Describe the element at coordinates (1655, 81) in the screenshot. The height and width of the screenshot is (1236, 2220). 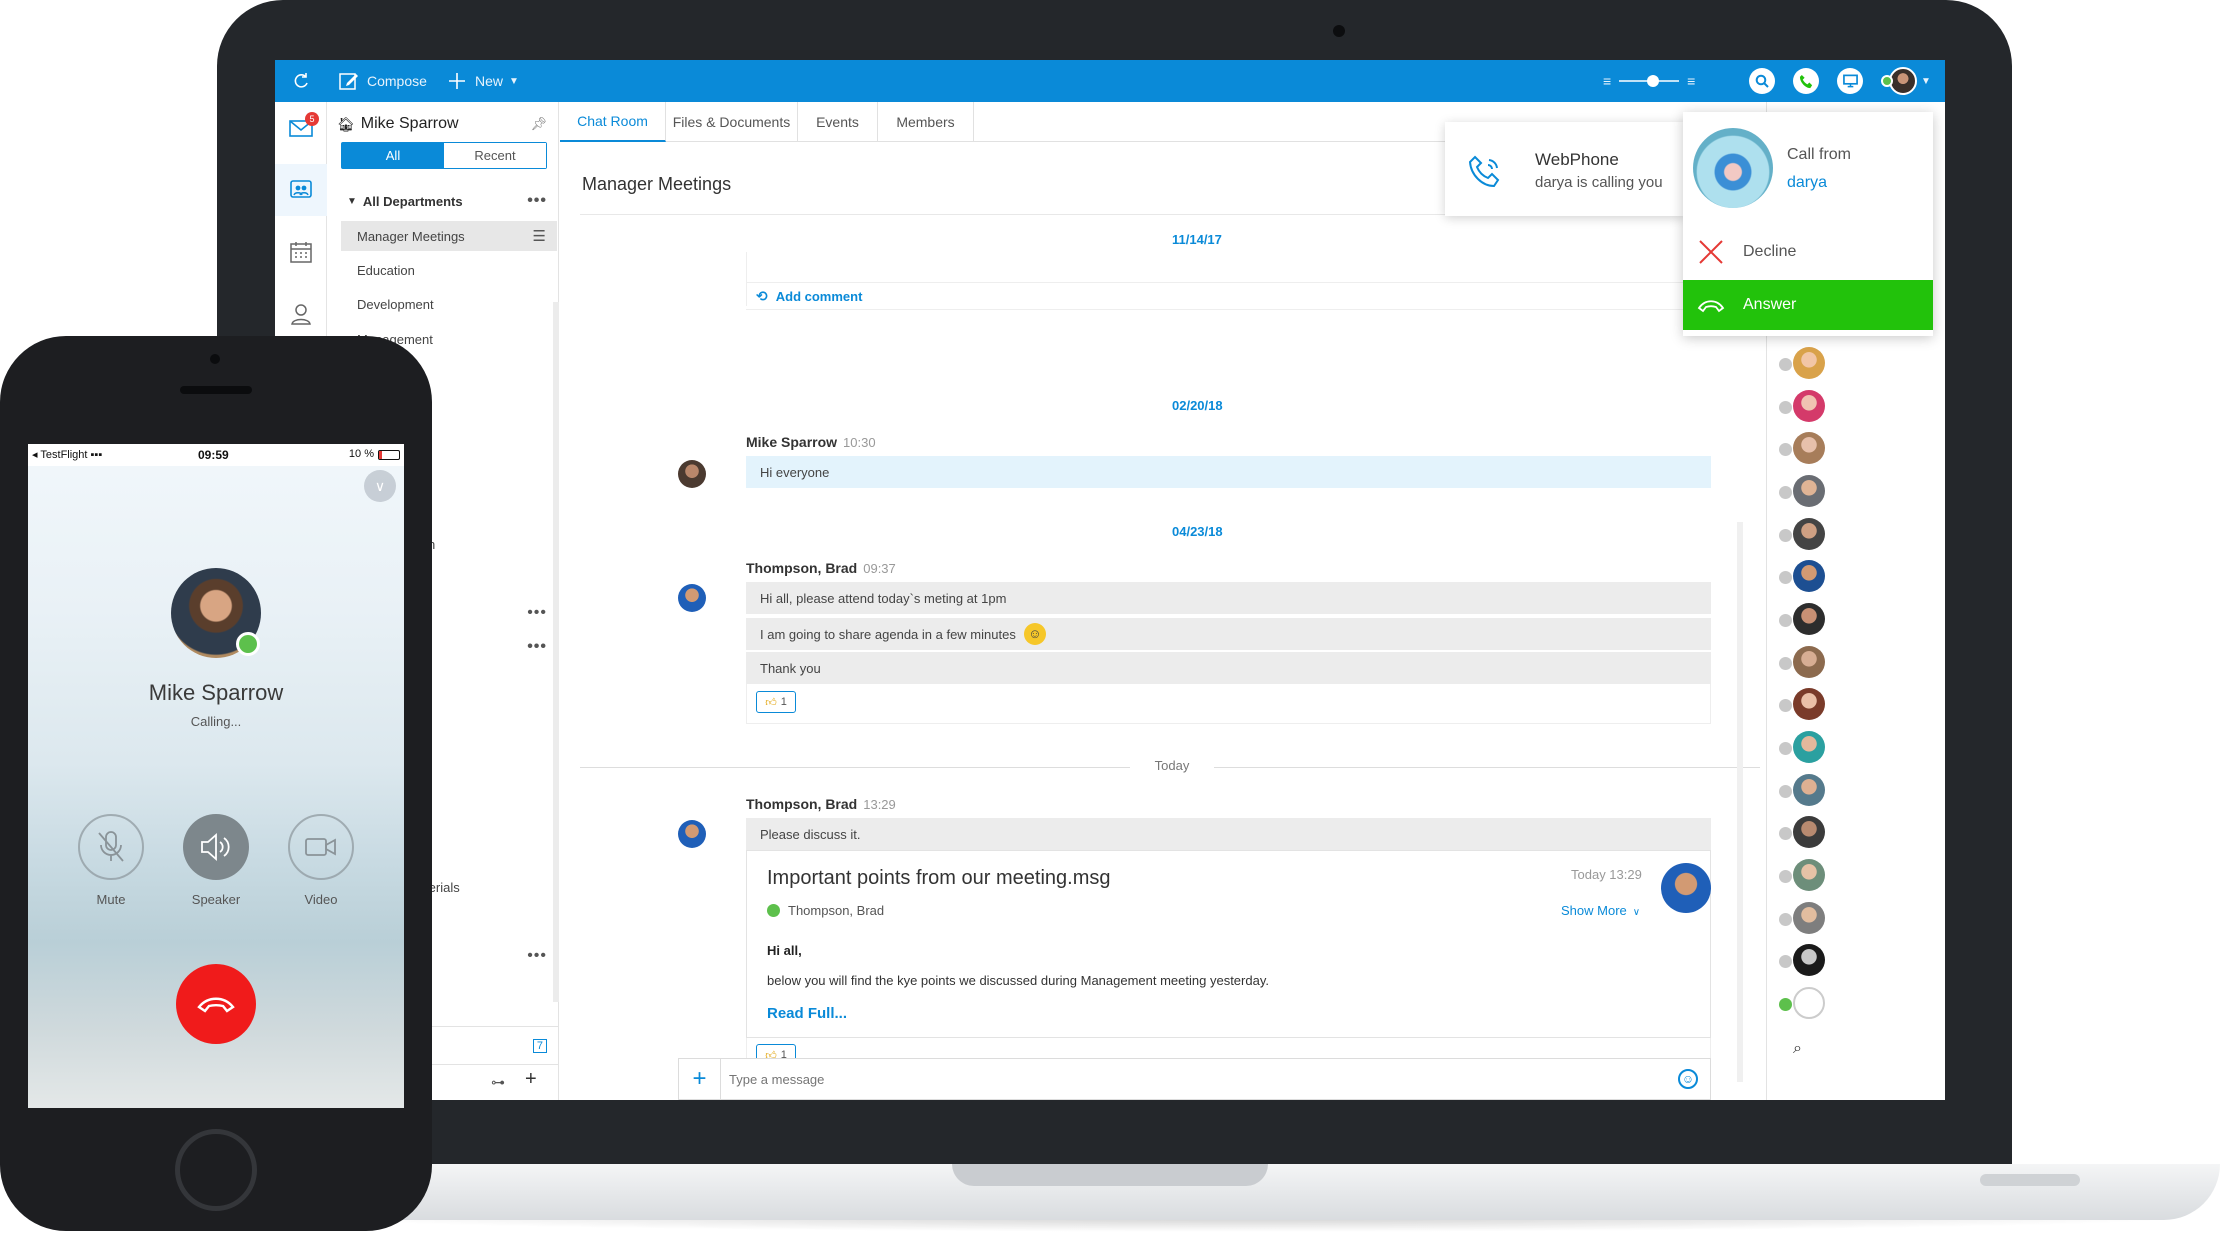
I see `zoom-slider: ≡ ≡` at that location.